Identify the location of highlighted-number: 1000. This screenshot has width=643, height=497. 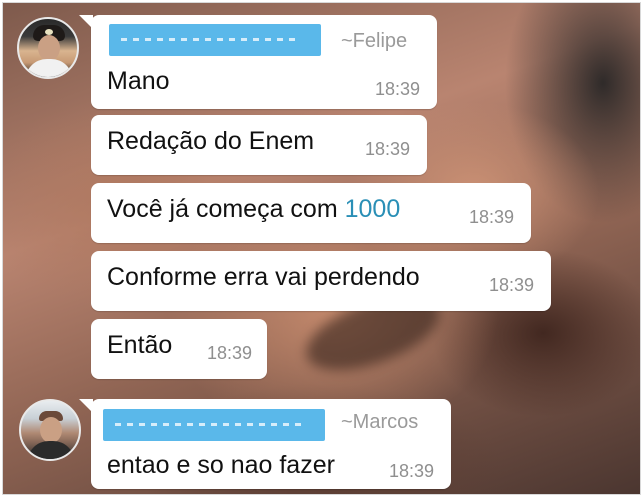
(373, 209).